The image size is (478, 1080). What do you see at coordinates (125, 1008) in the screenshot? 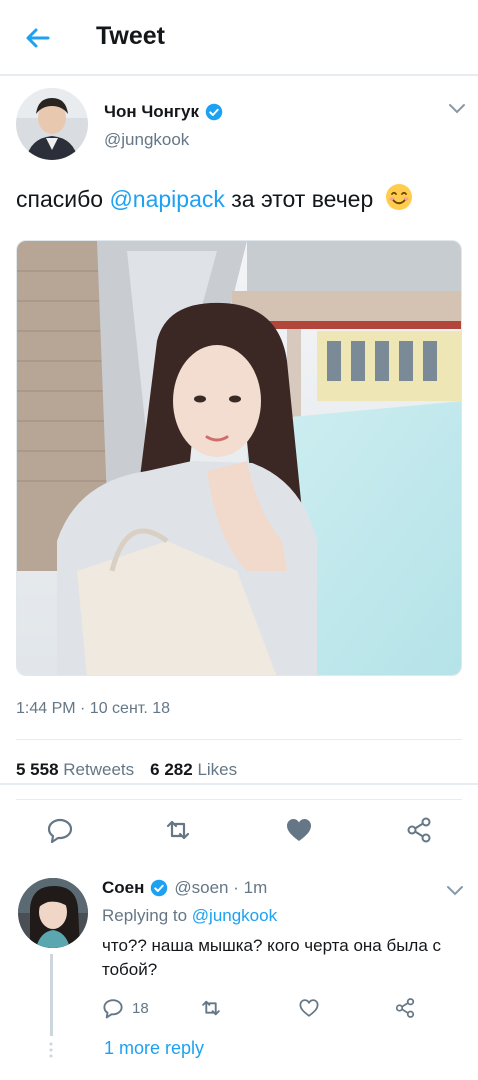
I see `reply-reply-button: 18` at bounding box center [125, 1008].